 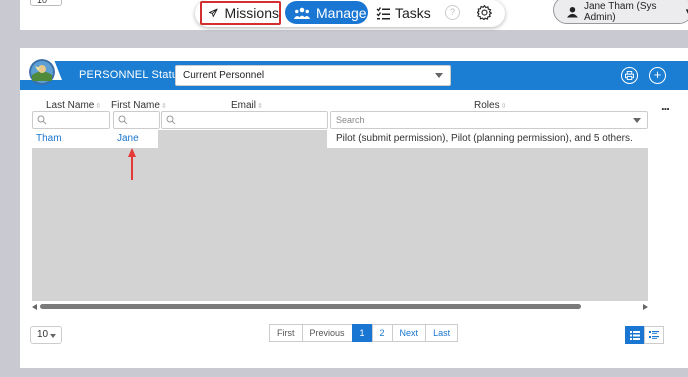 I want to click on page-size-select: 10, so click(x=46, y=335).